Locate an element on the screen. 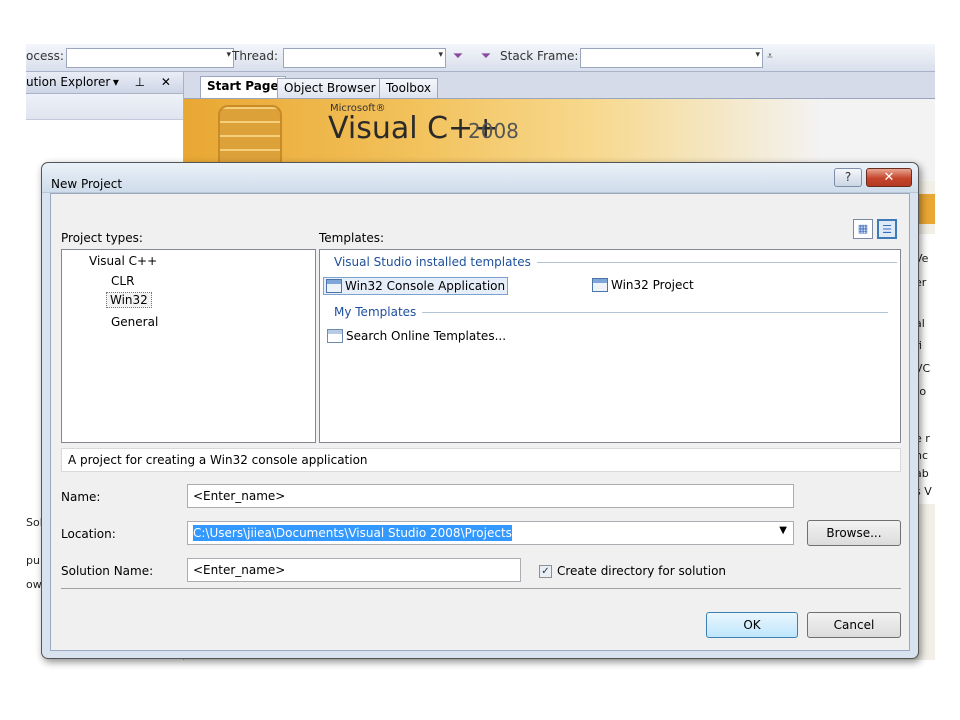  name-label: Name: is located at coordinates (81, 497).